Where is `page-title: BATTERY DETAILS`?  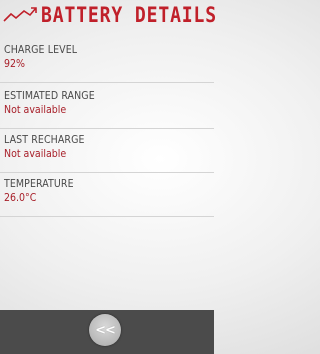 page-title: BATTERY DETAILS is located at coordinates (129, 15).